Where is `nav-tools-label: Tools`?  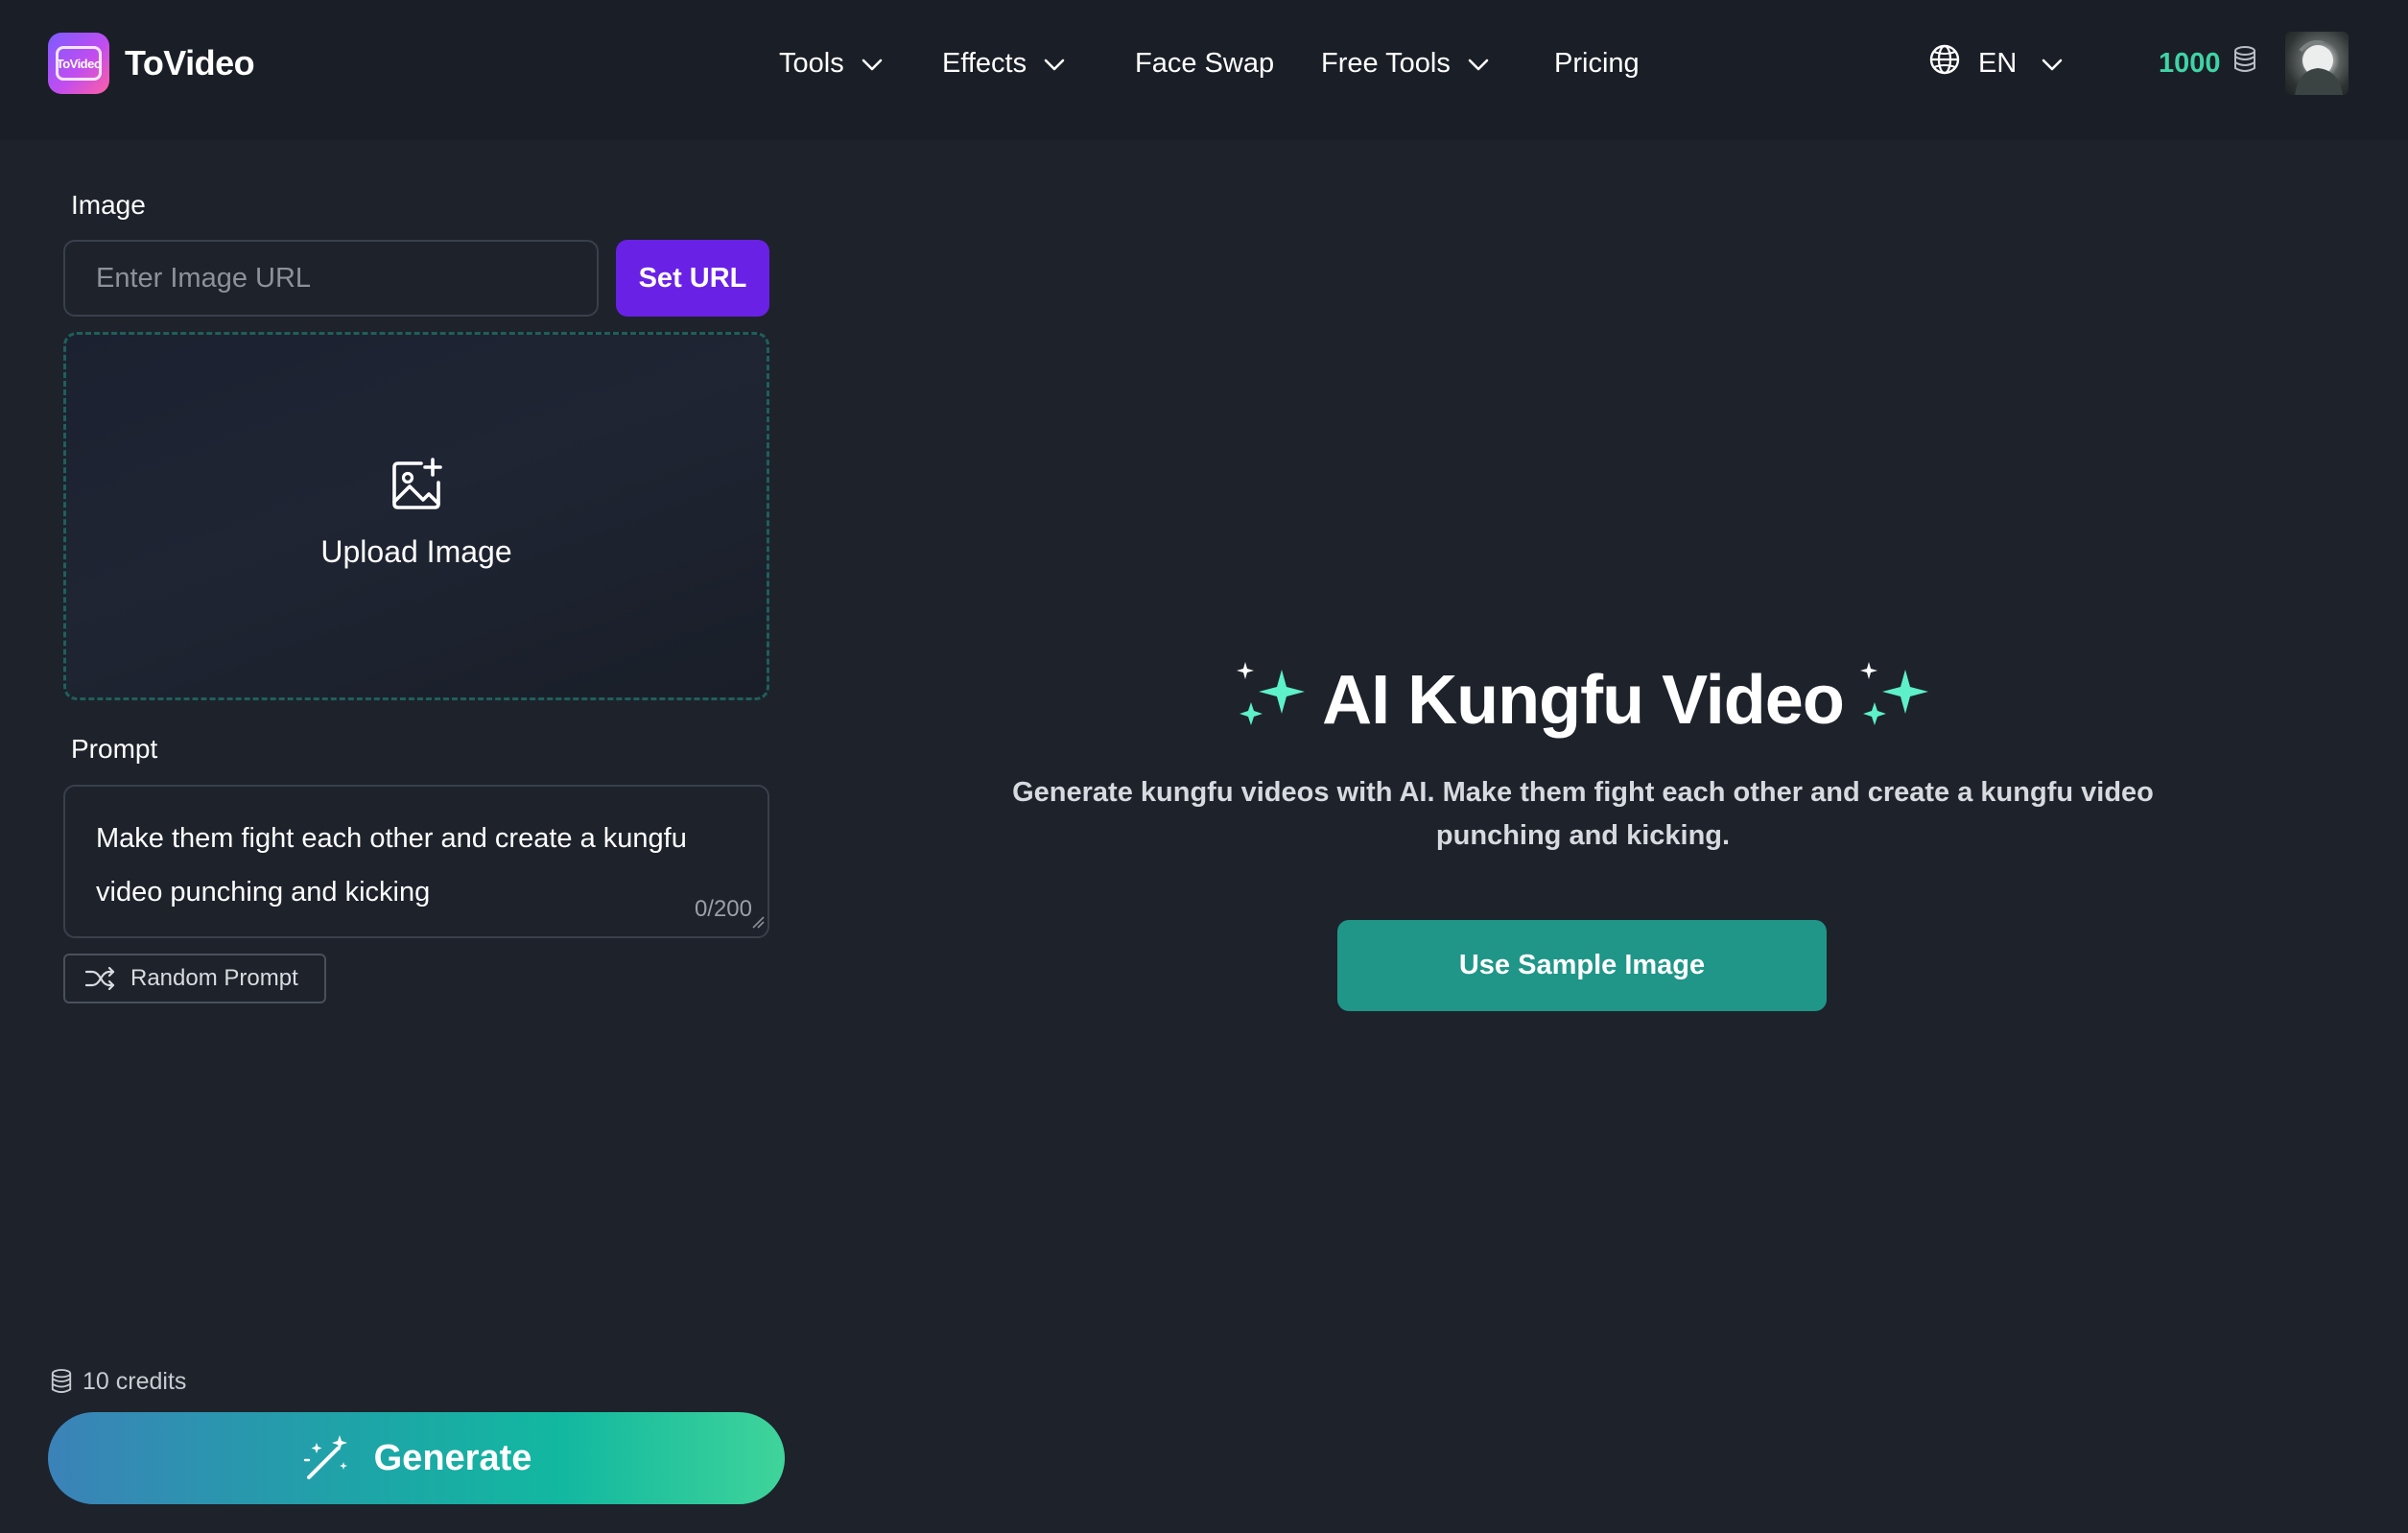 nav-tools-label: Tools is located at coordinates (811, 63).